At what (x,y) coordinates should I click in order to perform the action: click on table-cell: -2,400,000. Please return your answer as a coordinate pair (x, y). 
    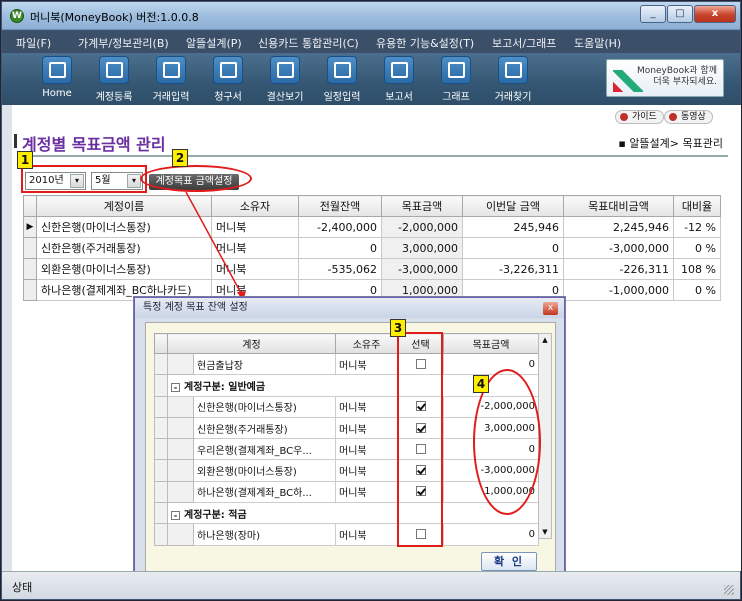
    Looking at the image, I should click on (340, 227).